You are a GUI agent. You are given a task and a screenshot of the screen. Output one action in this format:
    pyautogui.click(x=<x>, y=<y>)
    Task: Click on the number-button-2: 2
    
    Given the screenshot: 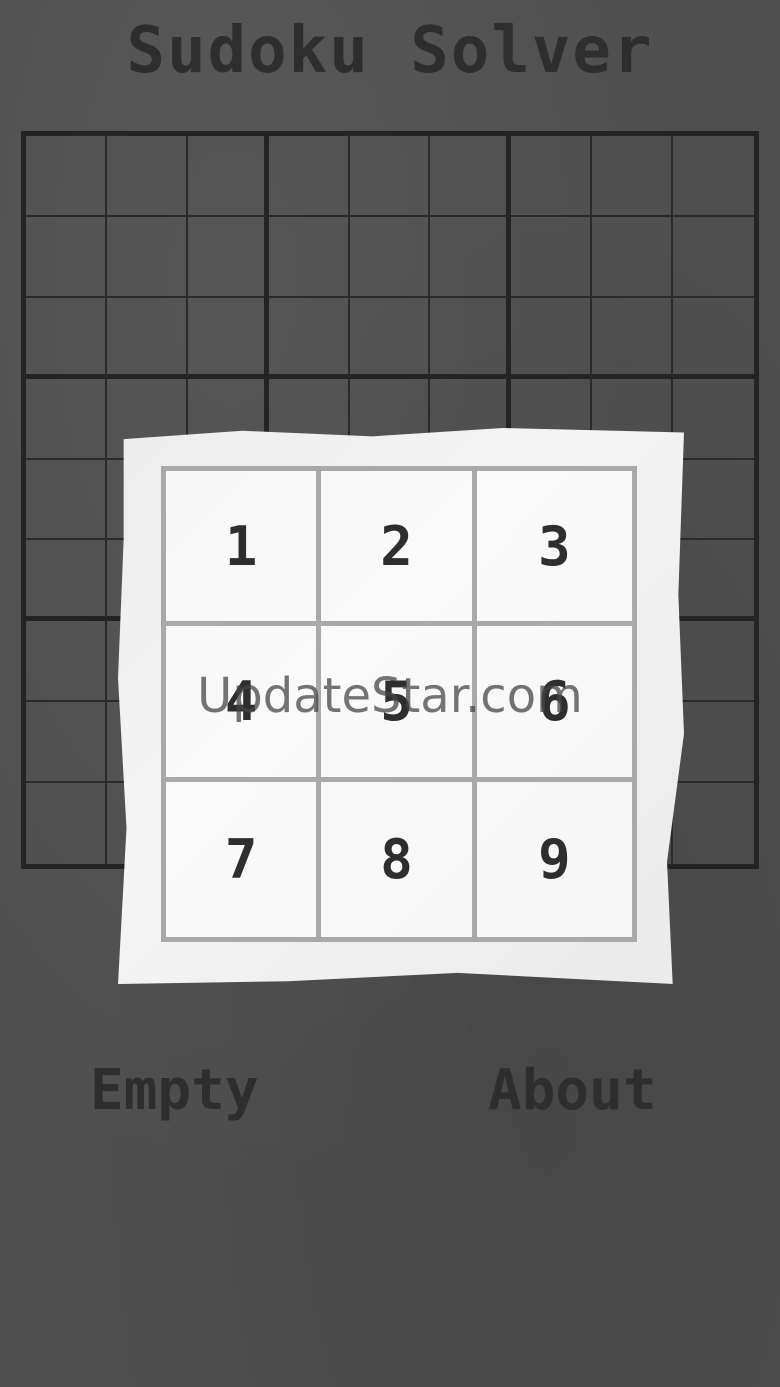 What is the action you would take?
    pyautogui.click(x=399, y=549)
    